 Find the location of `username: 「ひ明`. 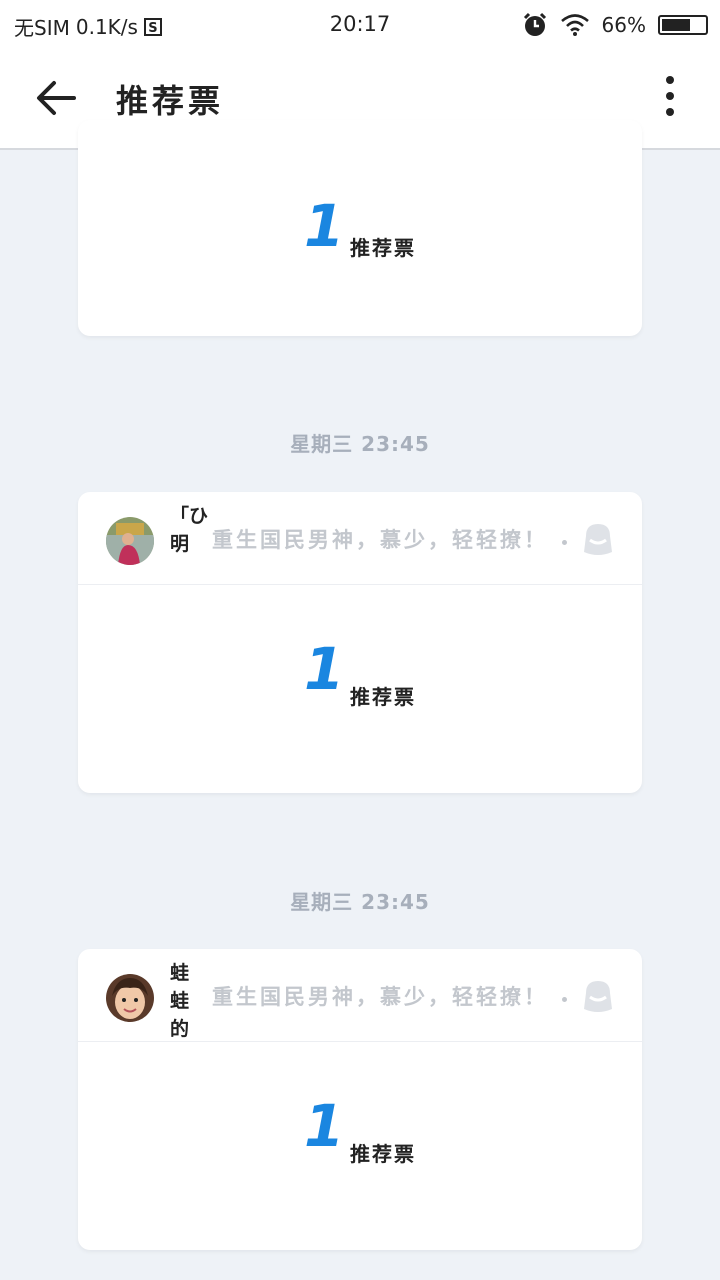

username: 「ひ明 is located at coordinates (189, 530).